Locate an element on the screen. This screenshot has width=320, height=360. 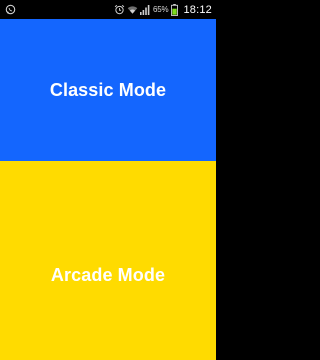
alarm-icon is located at coordinates (119, 9).